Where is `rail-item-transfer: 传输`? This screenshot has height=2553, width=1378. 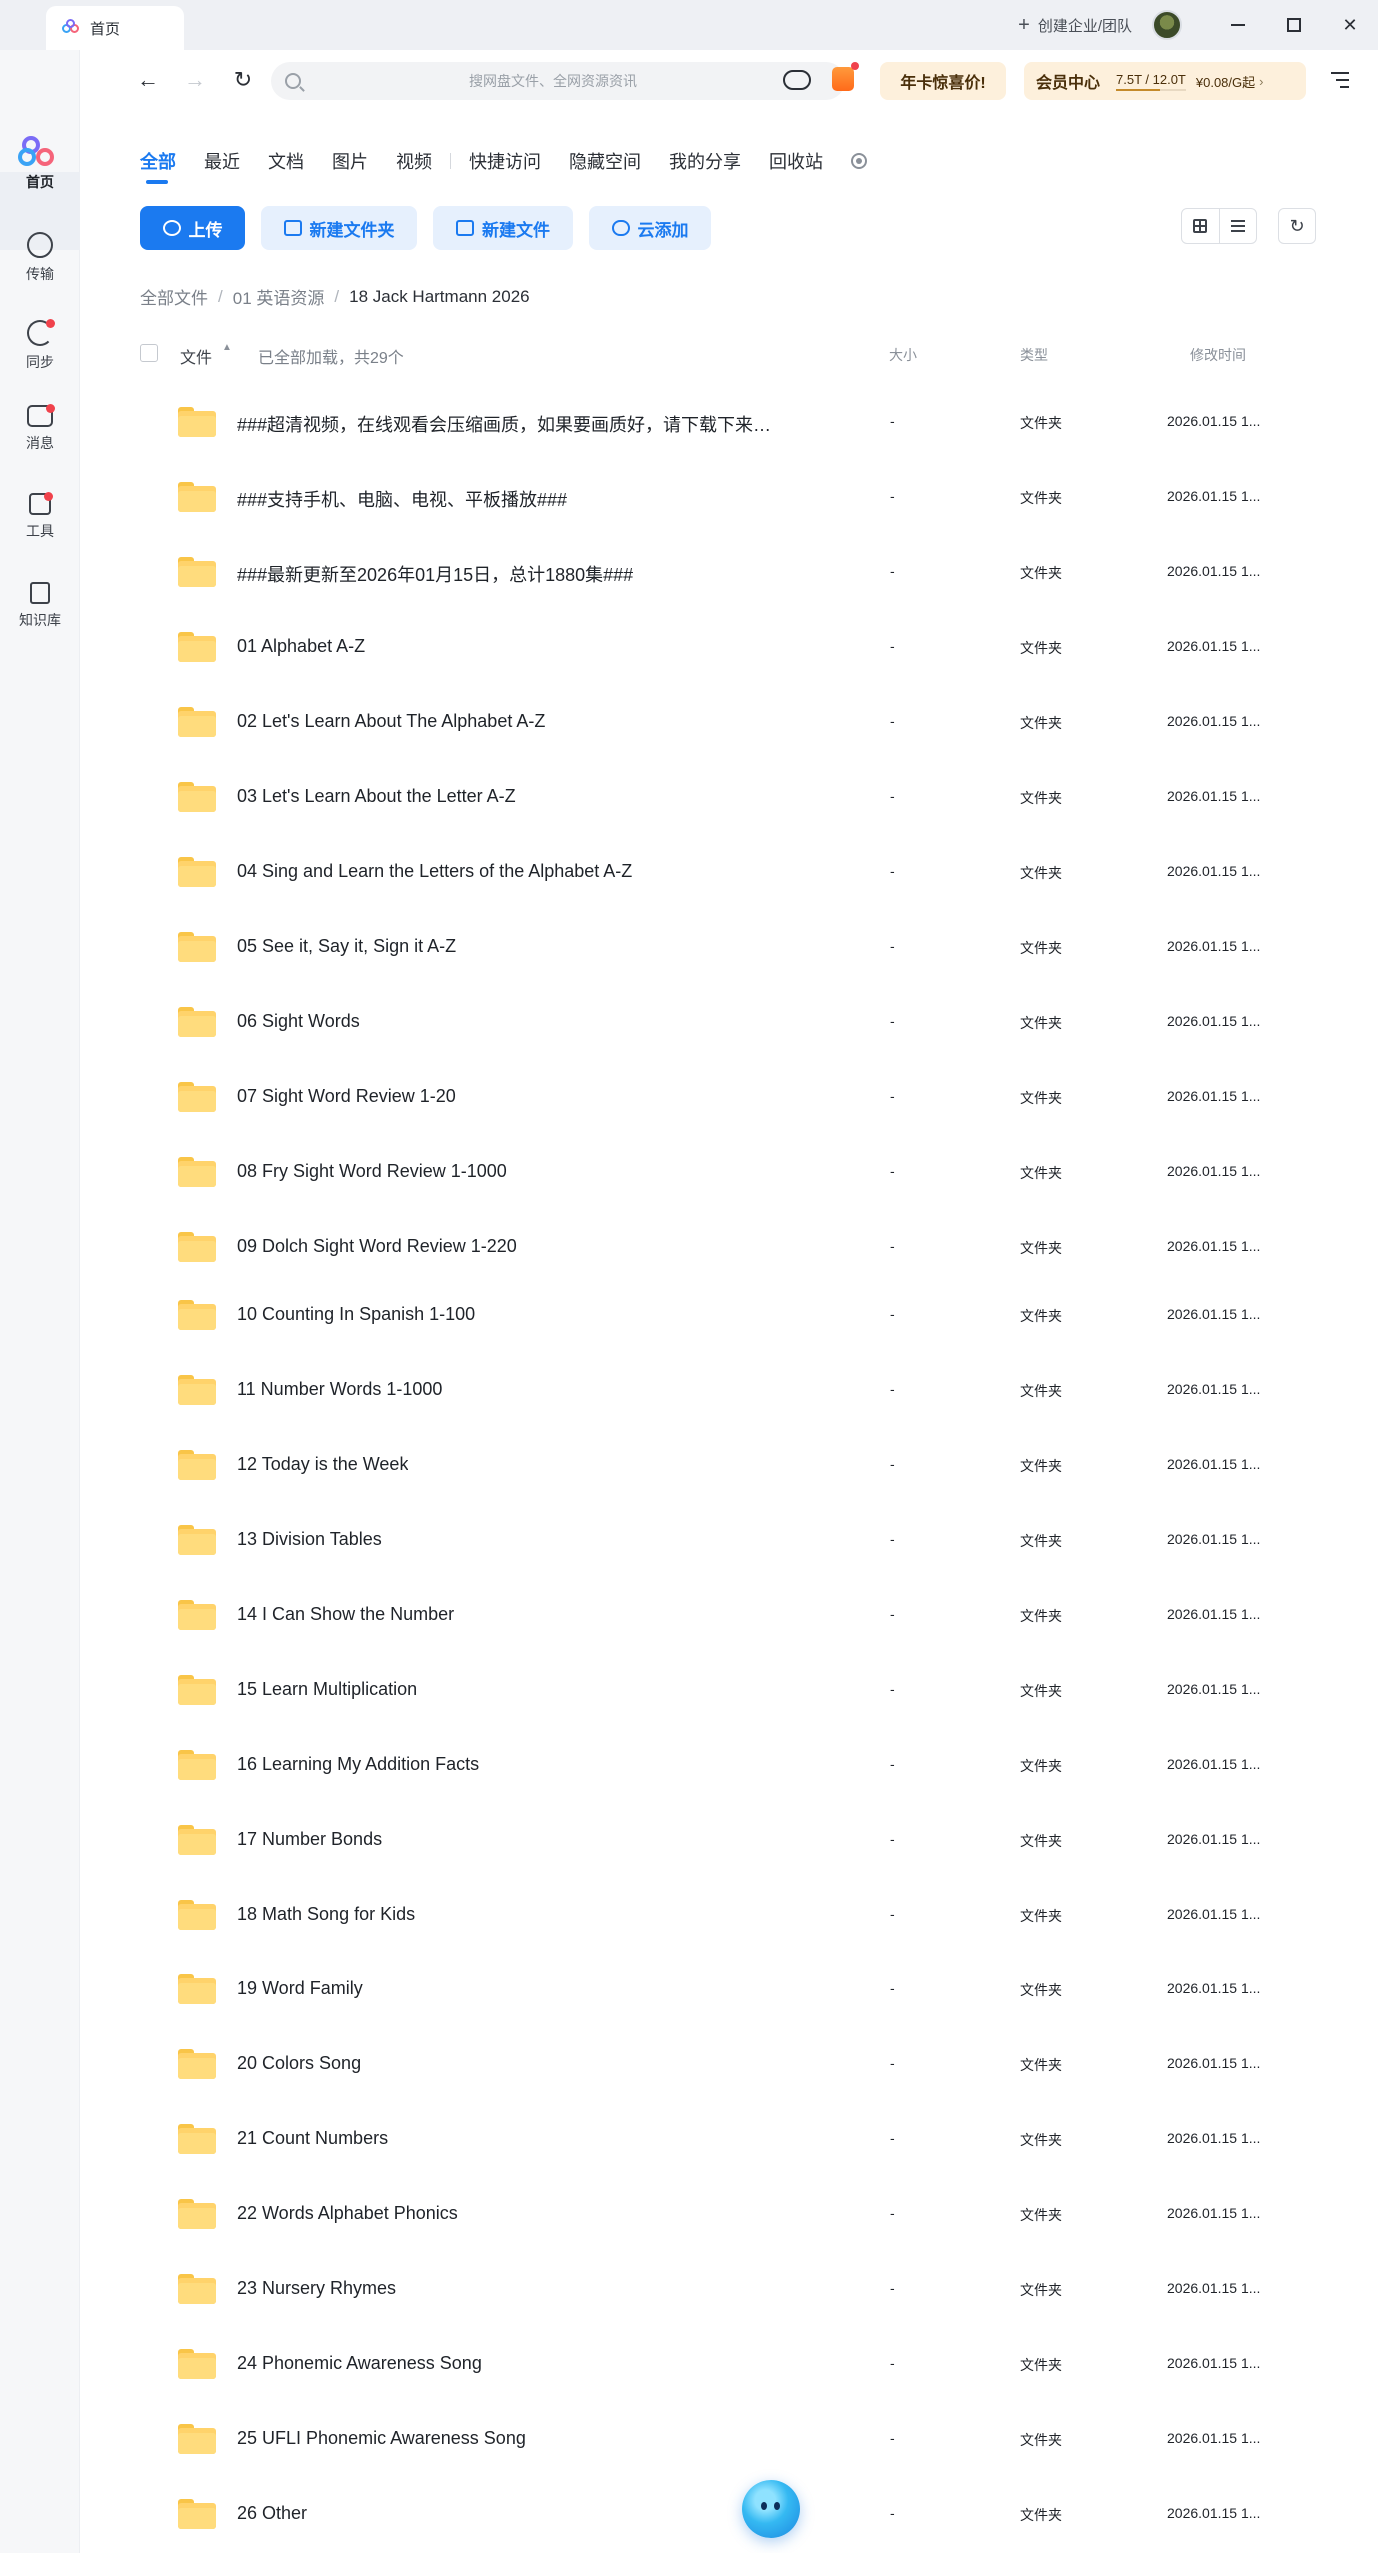
rail-item-transfer: 传输 is located at coordinates (40, 258).